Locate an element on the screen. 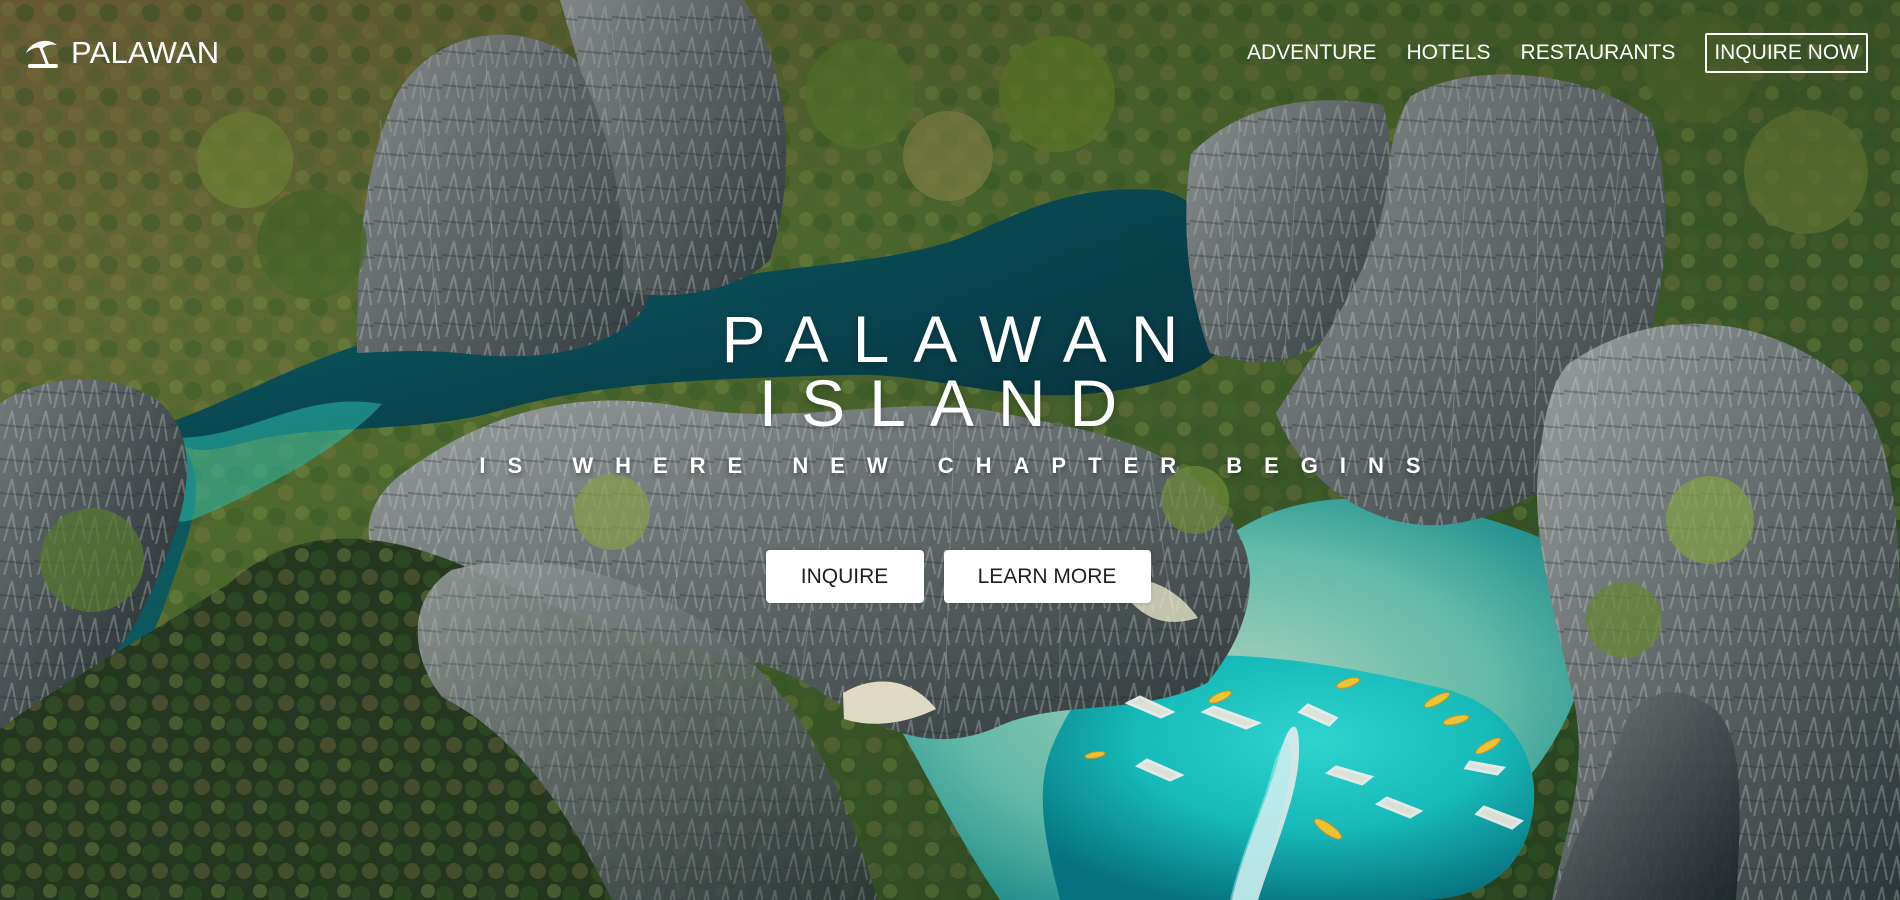 The width and height of the screenshot is (1900, 900). brand-name: PALAWAN is located at coordinates (145, 52).